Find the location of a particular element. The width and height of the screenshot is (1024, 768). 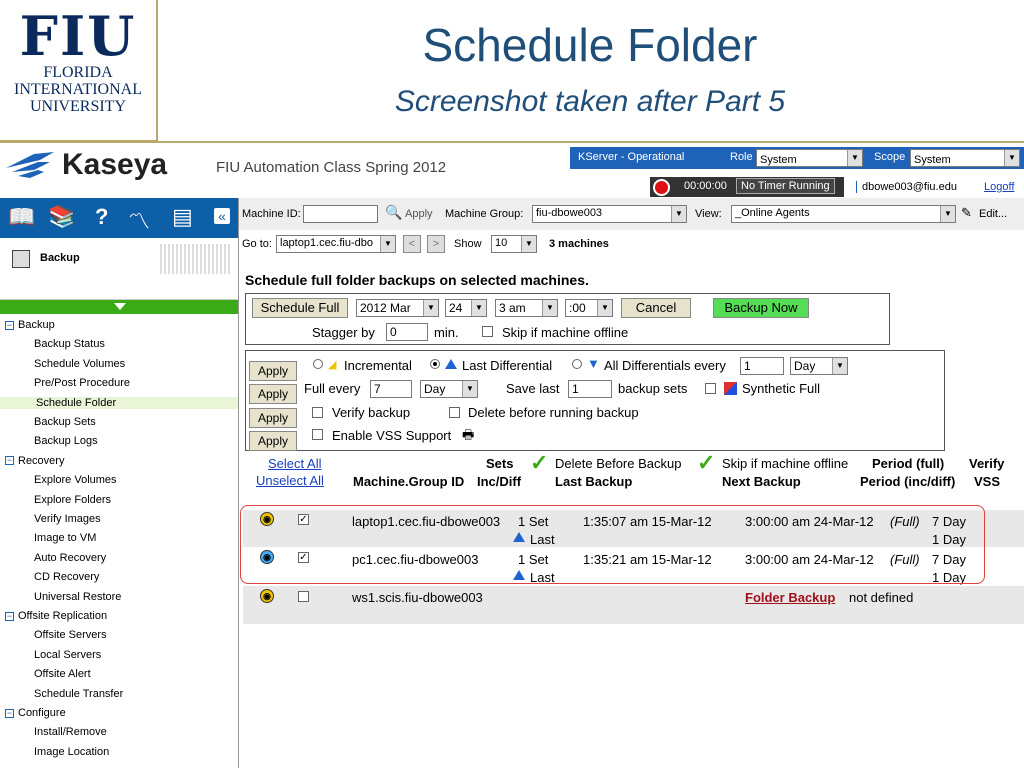

module-expand-bar is located at coordinates (119, 307).